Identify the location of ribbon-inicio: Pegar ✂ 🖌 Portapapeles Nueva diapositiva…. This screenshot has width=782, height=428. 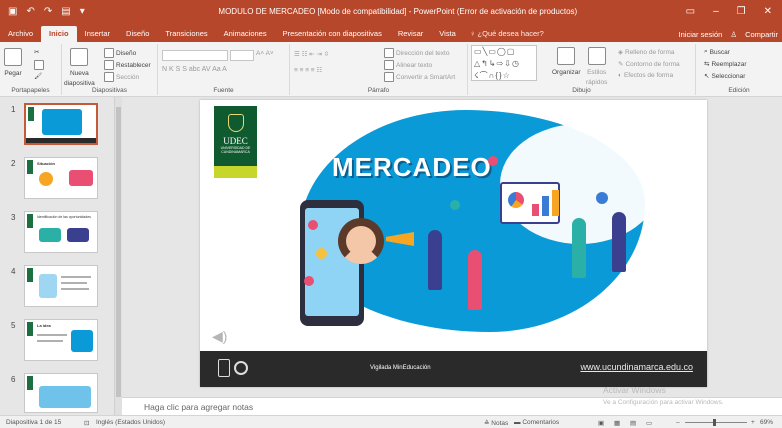
(391, 69).